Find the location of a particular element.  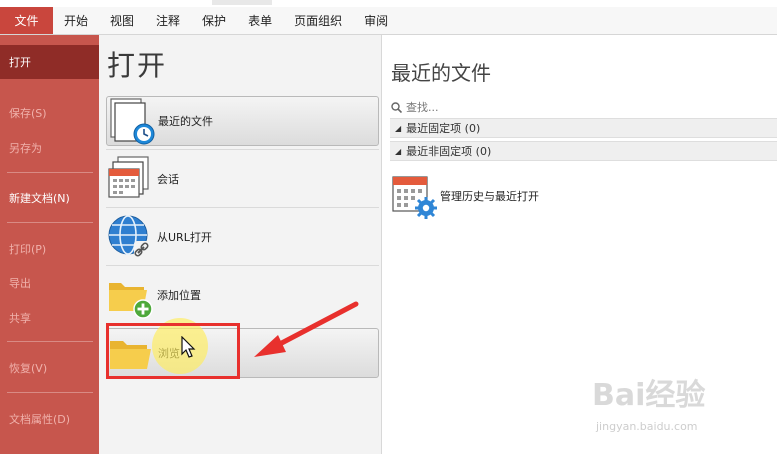

menu-item-recover: 恢复(V) is located at coordinates (49, 368).